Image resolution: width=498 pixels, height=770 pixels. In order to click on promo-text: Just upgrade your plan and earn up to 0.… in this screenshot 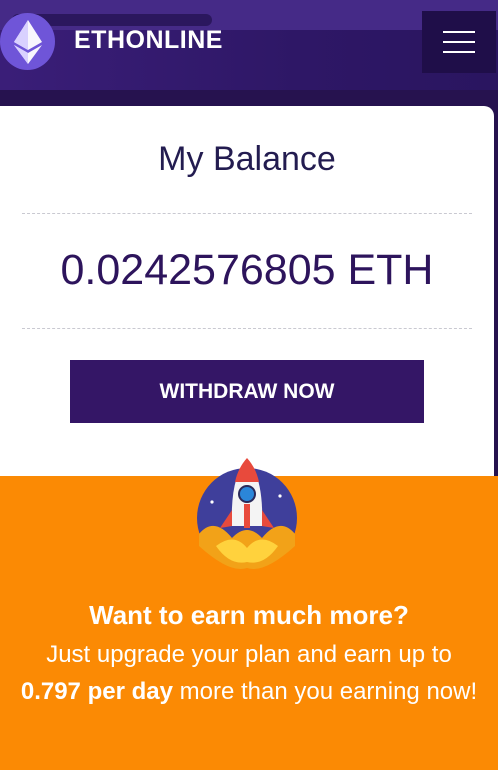, I will do `click(249, 673)`.